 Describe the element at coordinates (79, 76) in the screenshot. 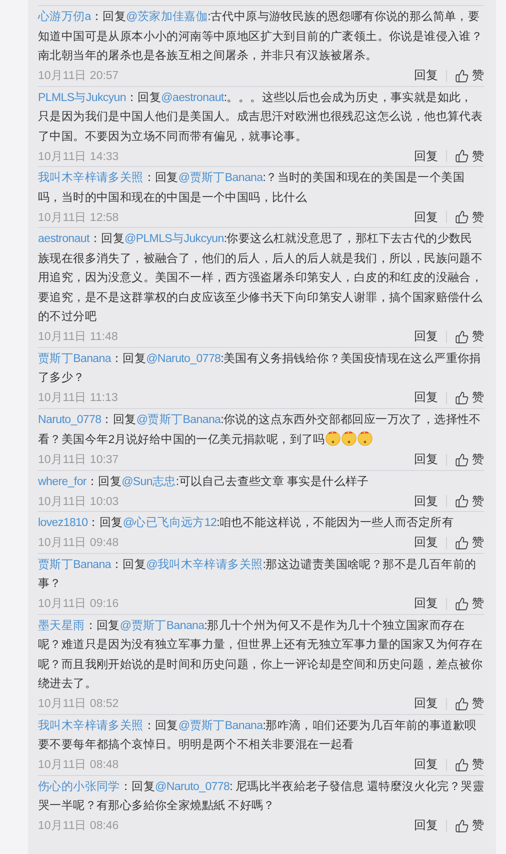

I see `comment-time: 10月11日 20:57` at that location.